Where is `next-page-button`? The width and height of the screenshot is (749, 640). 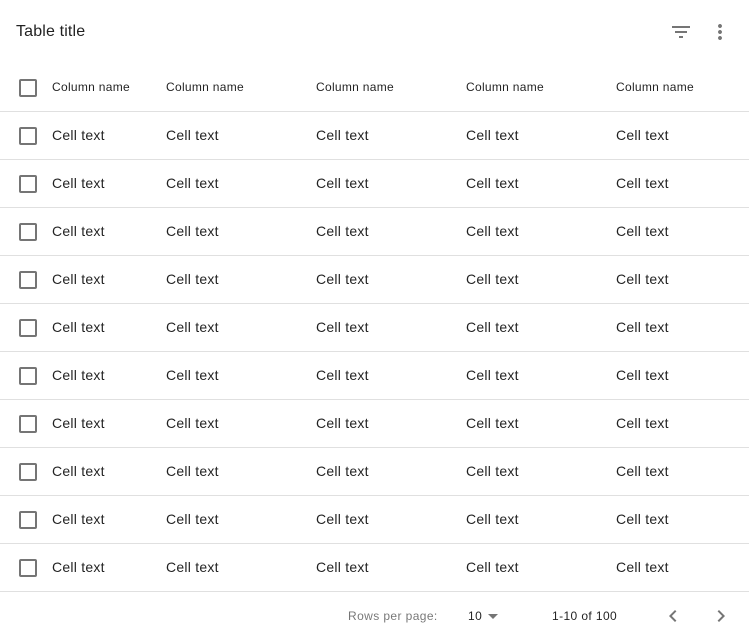
next-page-button is located at coordinates (721, 616).